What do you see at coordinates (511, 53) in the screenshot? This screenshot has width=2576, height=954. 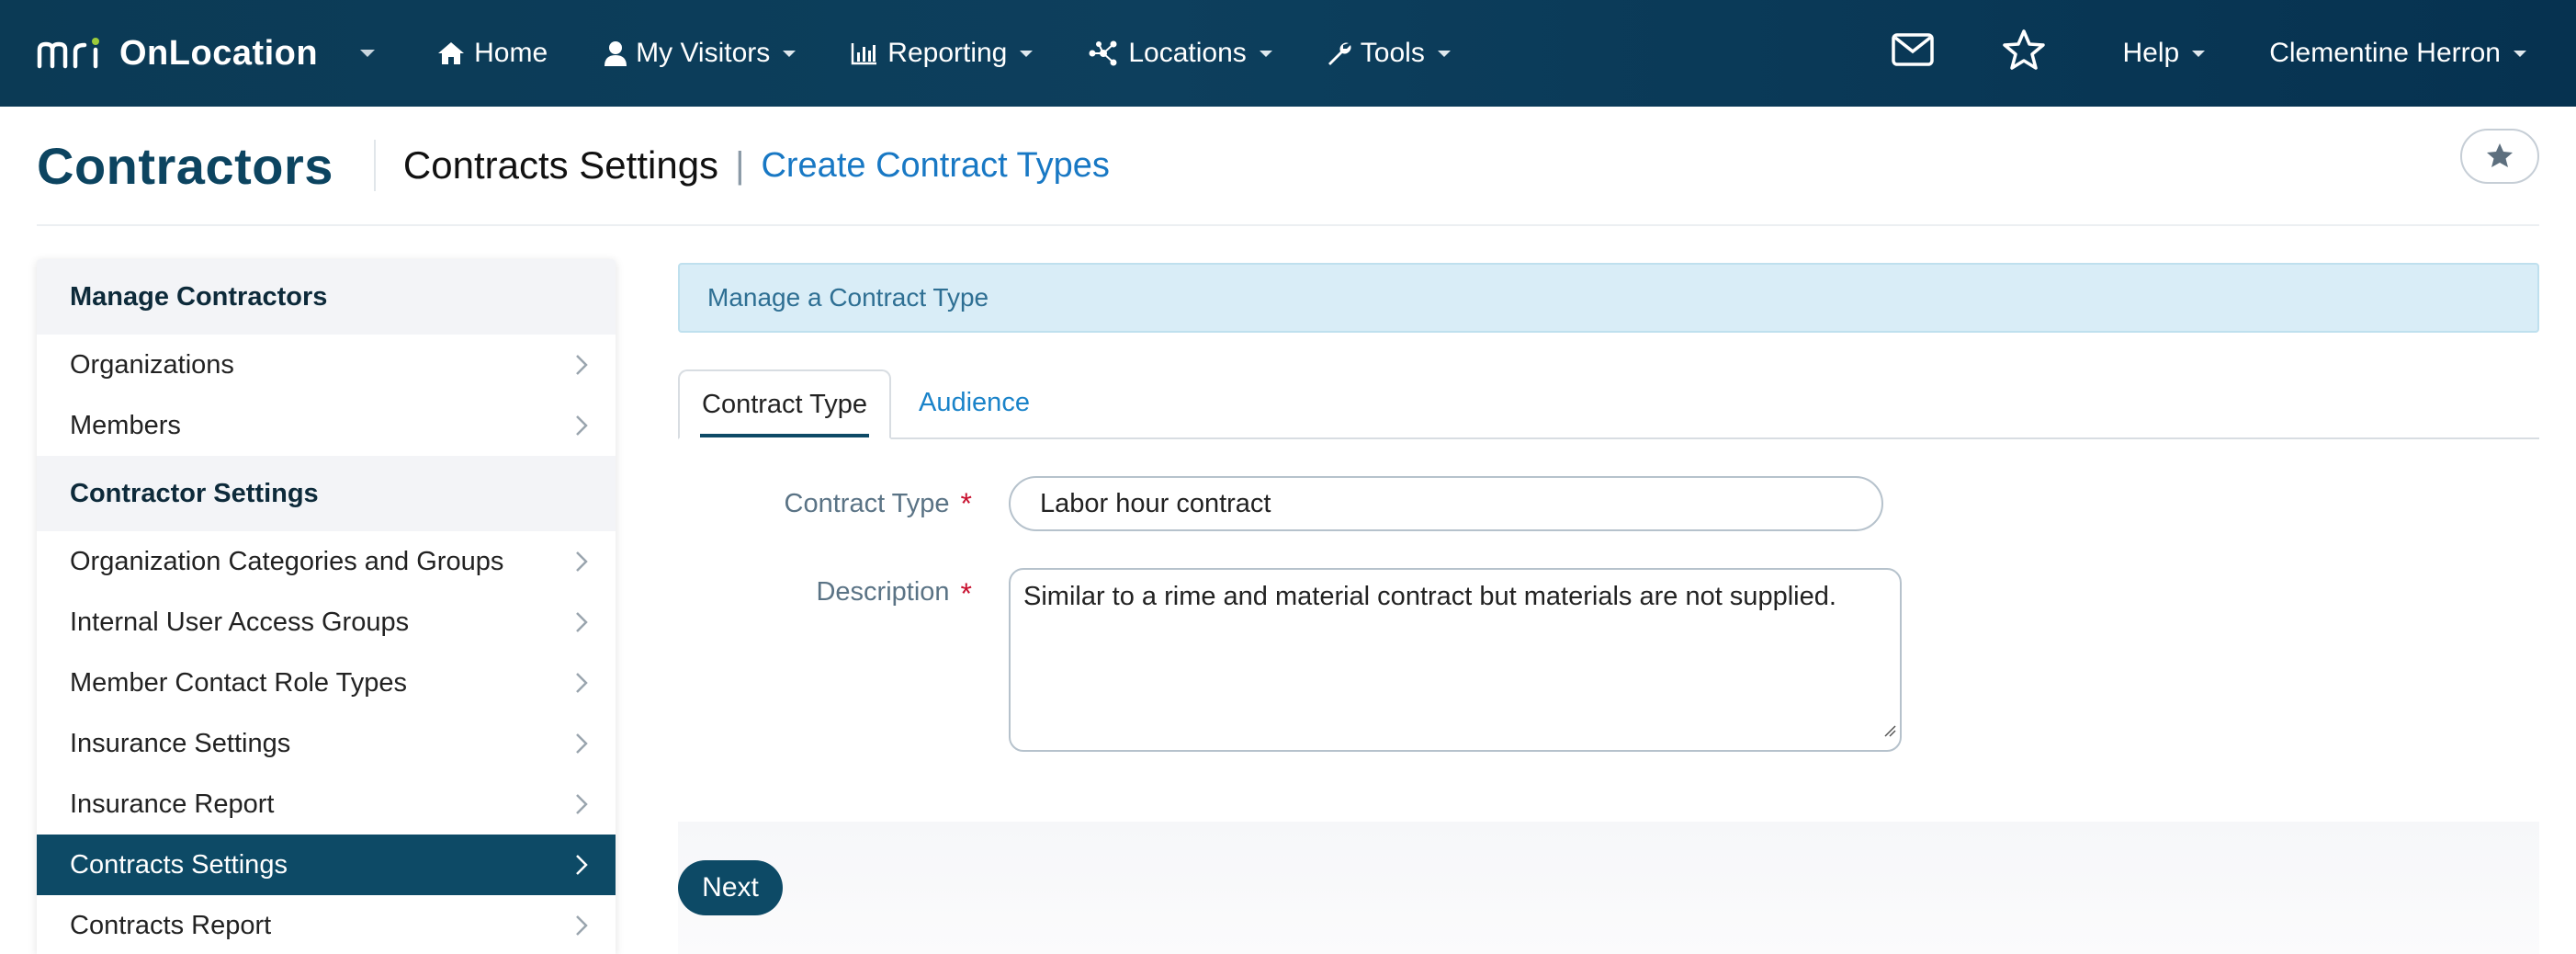 I see `nav-home-label: Home` at bounding box center [511, 53].